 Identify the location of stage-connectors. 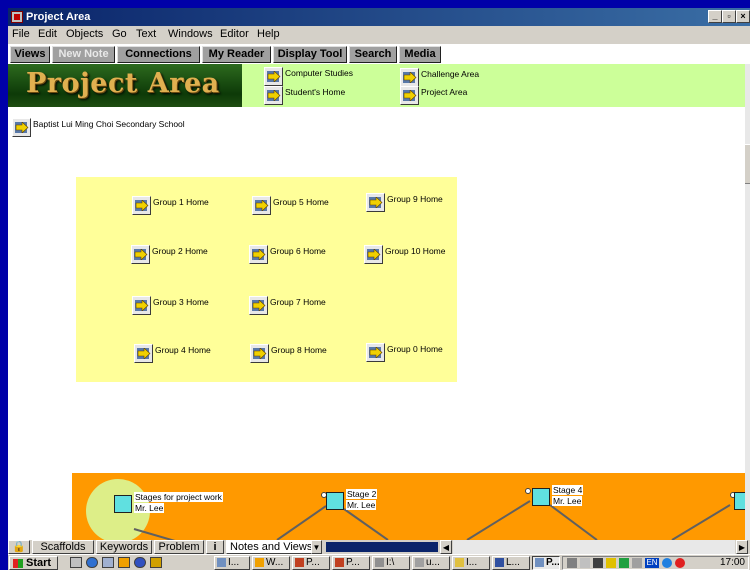
(411, 509).